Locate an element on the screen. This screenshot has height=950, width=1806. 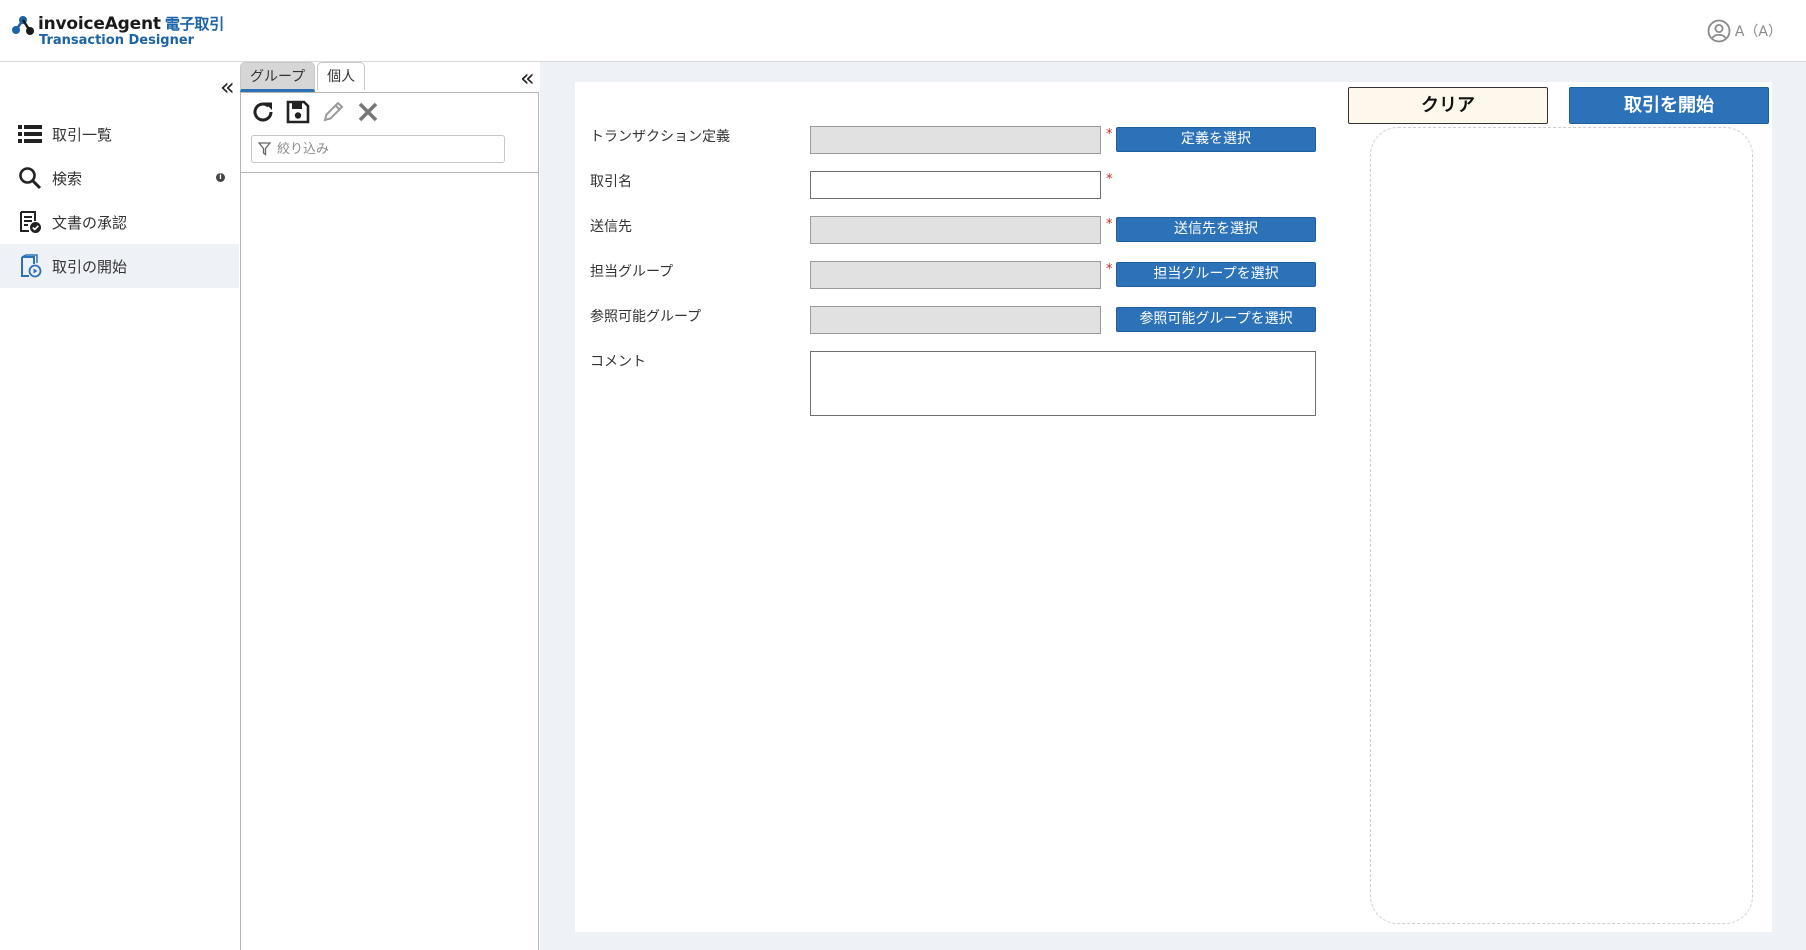
sidebar-item-document-approval: 文書の承認 is located at coordinates (119, 222).